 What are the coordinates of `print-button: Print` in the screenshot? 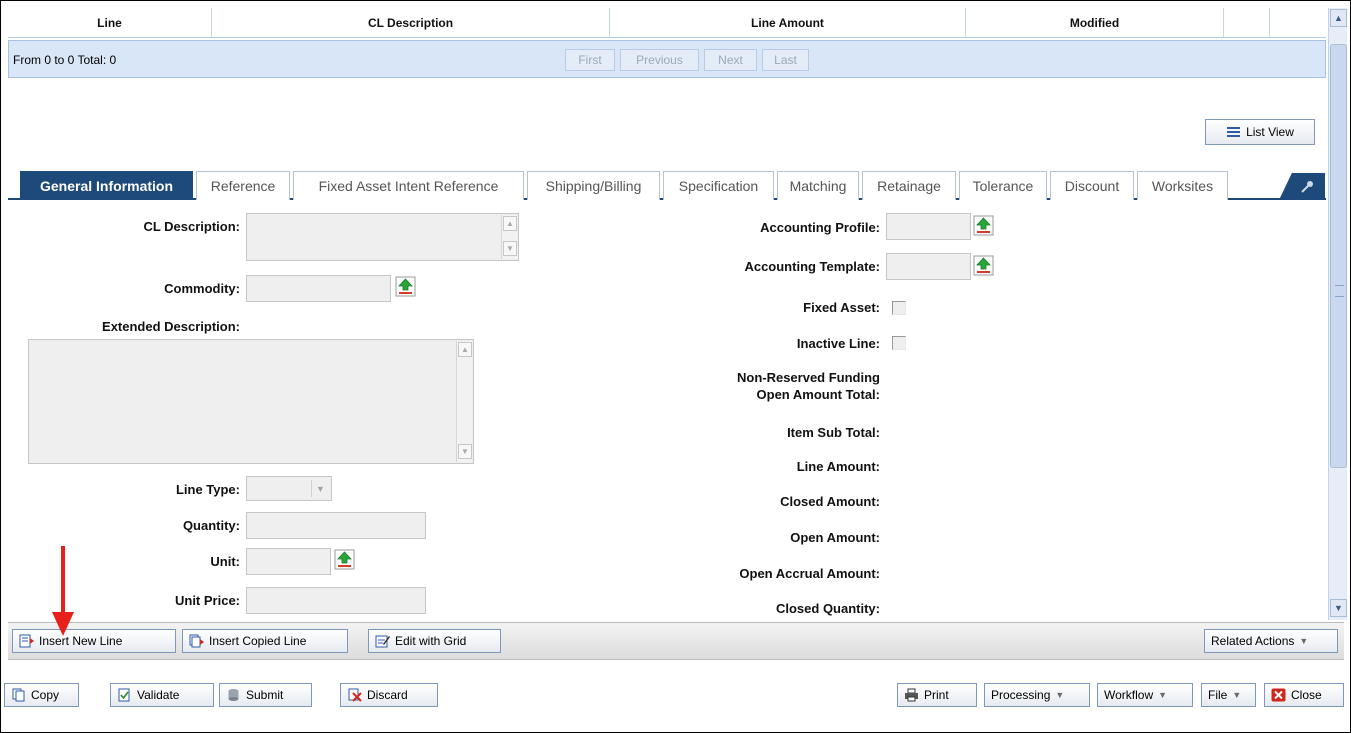 It's located at (937, 695).